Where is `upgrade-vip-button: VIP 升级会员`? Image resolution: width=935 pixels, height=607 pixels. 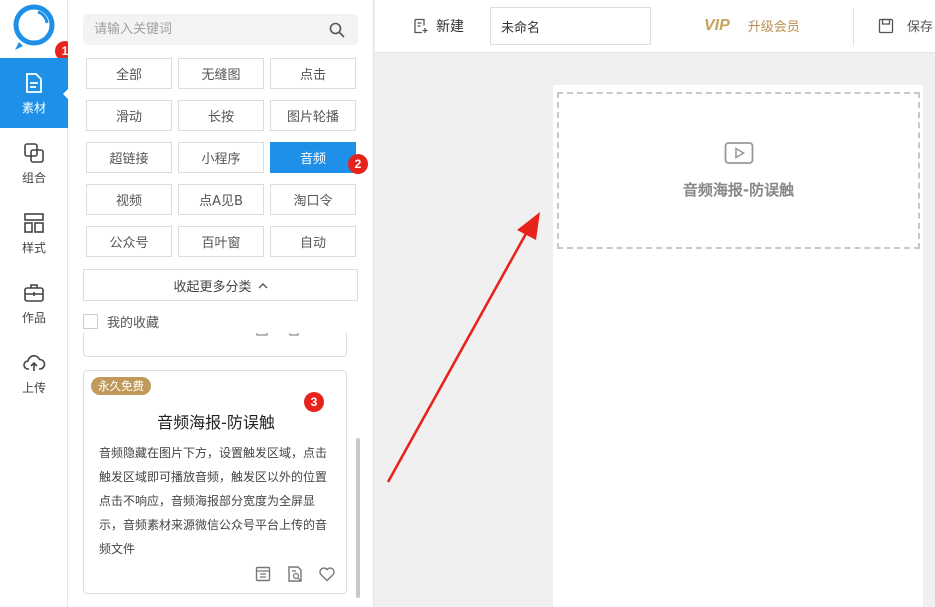
upgrade-vip-button: VIP 升级会员 is located at coordinates (752, 26).